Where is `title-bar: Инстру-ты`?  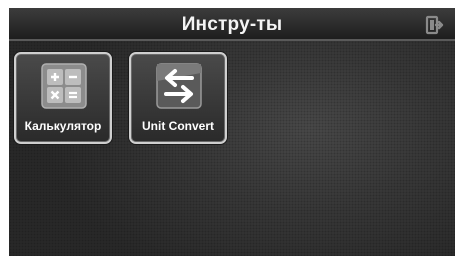
title-bar: Инстру-ты is located at coordinates (232, 24).